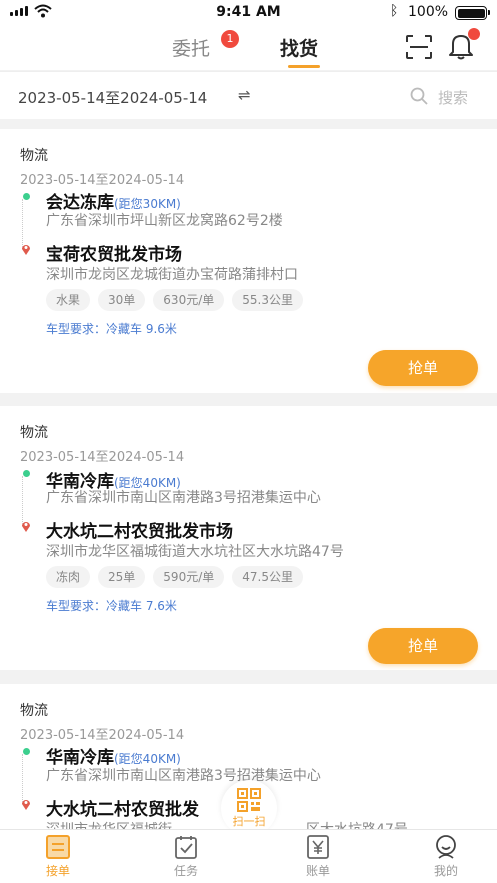 The width and height of the screenshot is (497, 883). I want to click on tabbar-label-mine: 我的, so click(445, 871).